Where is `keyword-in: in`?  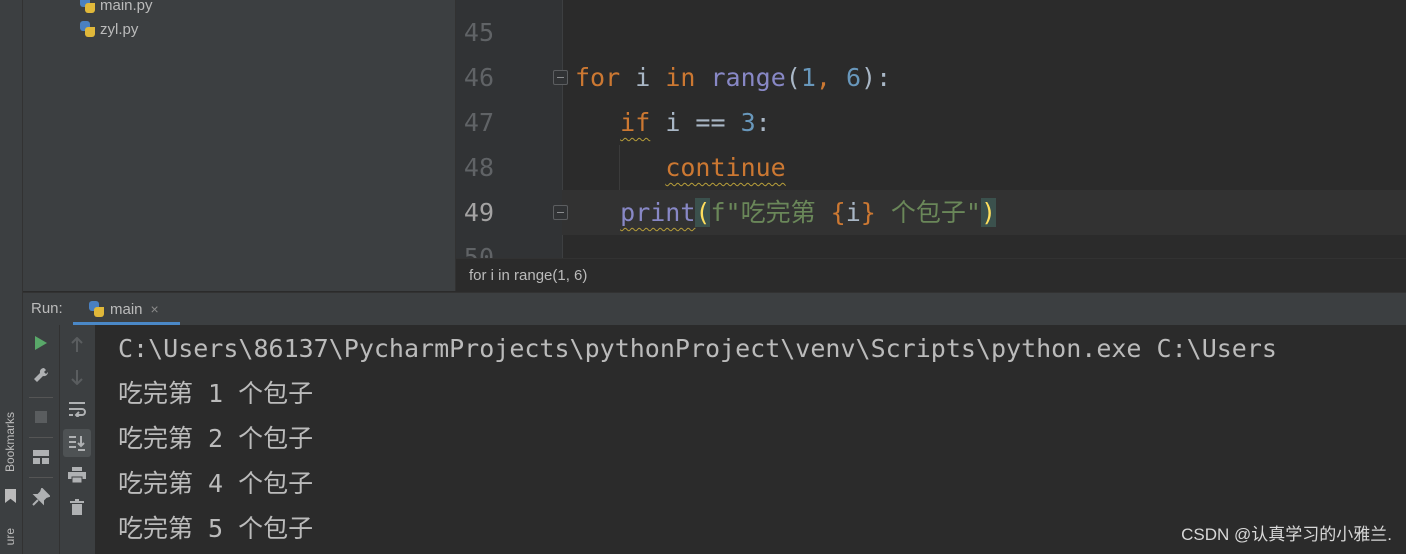 keyword-in: in is located at coordinates (680, 77).